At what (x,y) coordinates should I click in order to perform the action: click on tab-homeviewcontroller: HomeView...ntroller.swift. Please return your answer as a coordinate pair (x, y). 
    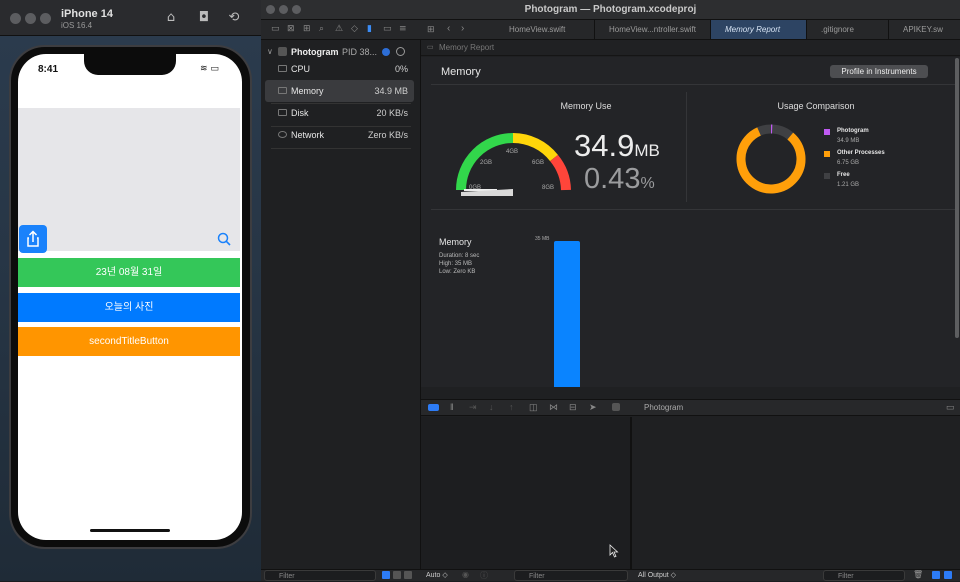
    Looking at the image, I should click on (653, 29).